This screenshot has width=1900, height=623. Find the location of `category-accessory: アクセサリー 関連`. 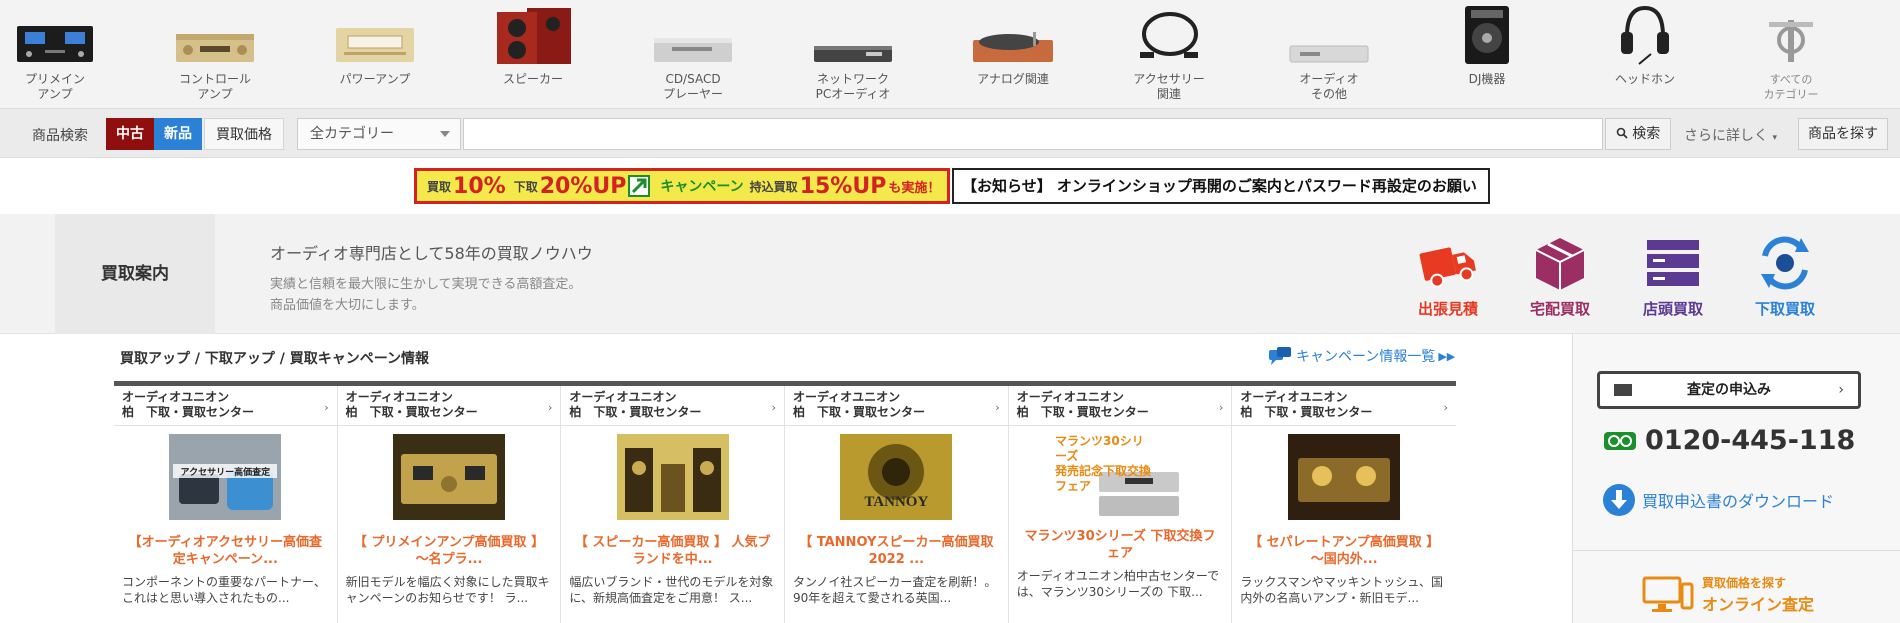

category-accessory: アクセサリー 関連 is located at coordinates (1169, 55).